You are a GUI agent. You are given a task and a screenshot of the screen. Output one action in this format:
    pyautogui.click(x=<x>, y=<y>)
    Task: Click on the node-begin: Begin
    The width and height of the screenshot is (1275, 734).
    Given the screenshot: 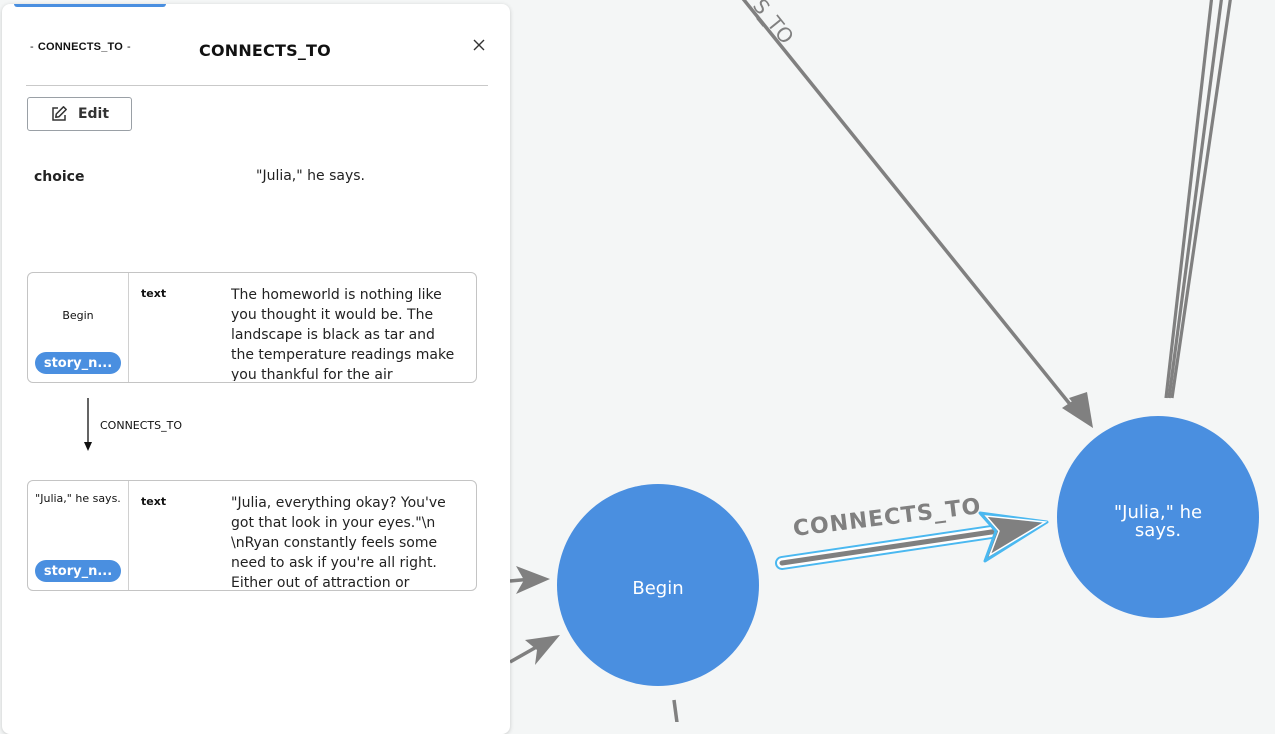 What is the action you would take?
    pyautogui.click(x=658, y=585)
    